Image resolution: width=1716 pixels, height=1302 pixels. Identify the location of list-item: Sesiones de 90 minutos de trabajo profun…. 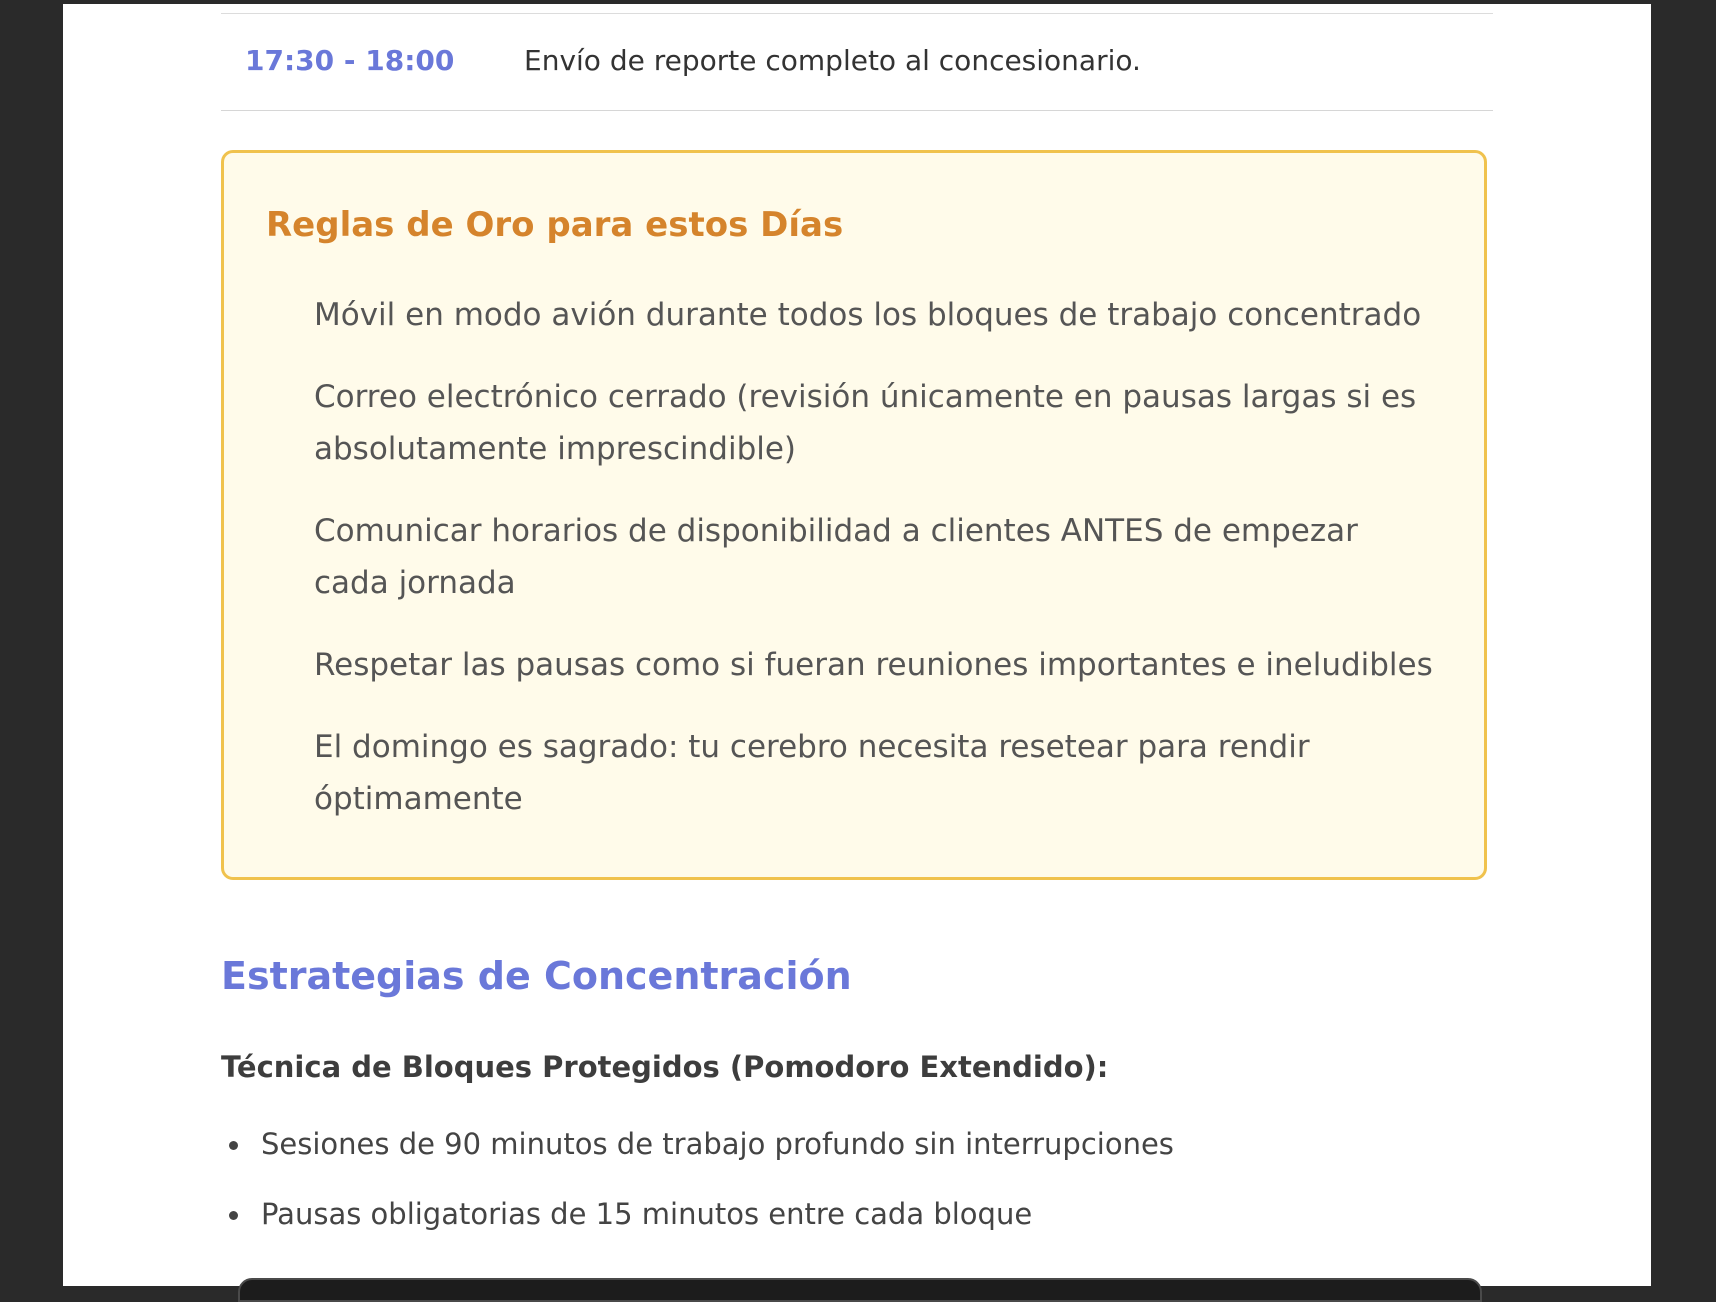
(821, 1144).